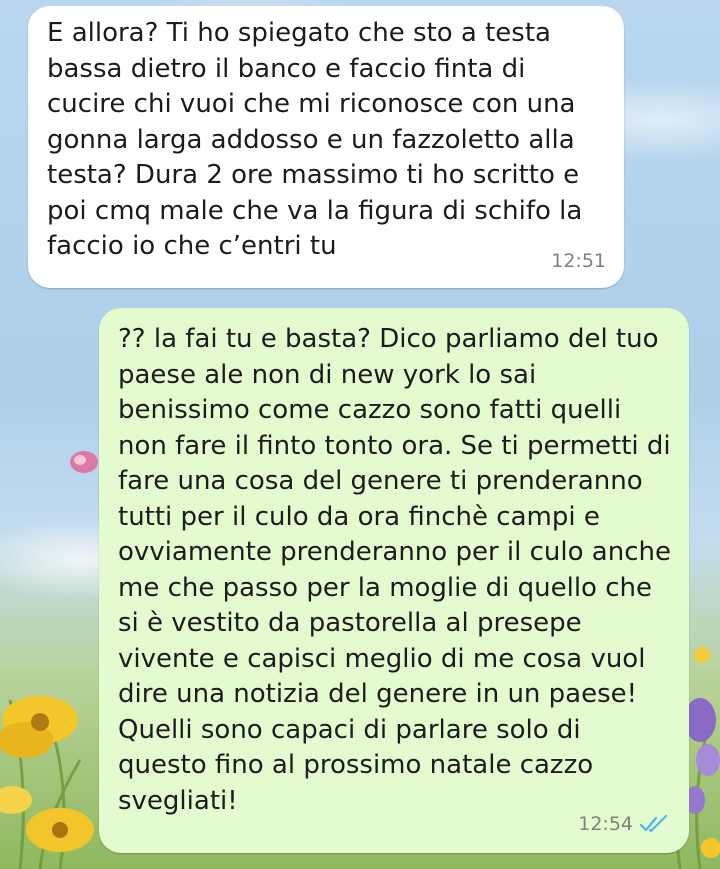 The width and height of the screenshot is (720, 869). Describe the element at coordinates (653, 824) in the screenshot. I see `double-check-icon` at that location.